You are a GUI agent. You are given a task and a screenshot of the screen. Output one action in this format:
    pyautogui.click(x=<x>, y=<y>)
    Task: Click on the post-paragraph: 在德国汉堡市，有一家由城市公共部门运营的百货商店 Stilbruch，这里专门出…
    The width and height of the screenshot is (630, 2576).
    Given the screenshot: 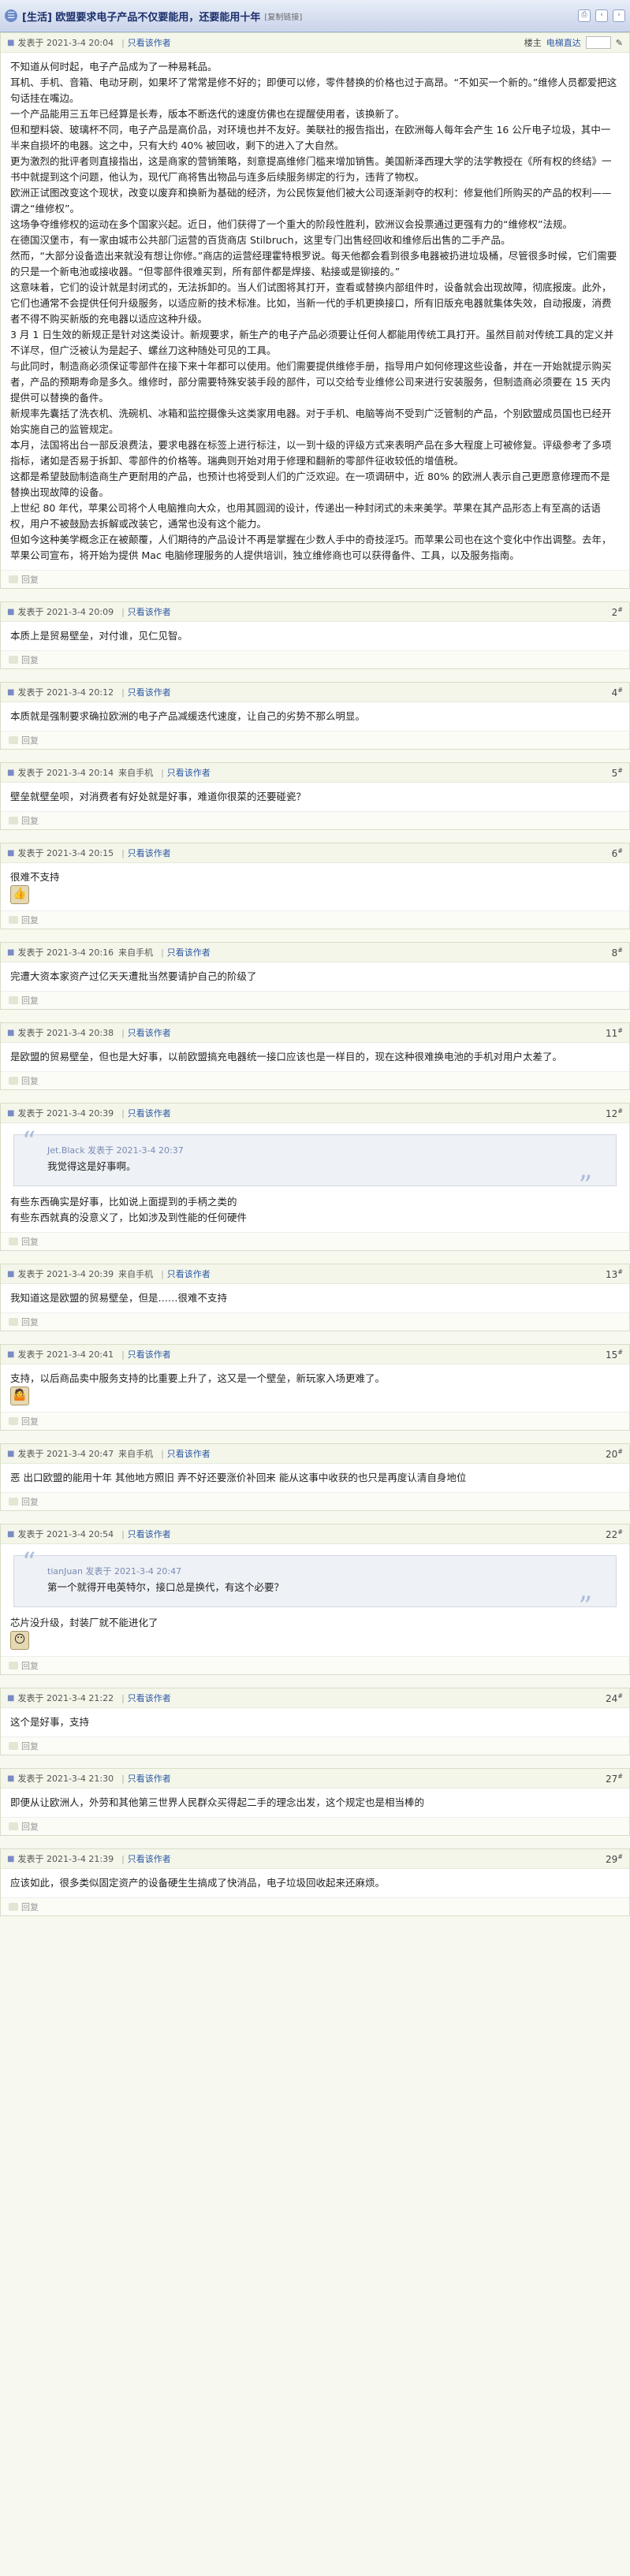 What is the action you would take?
    pyautogui.click(x=260, y=240)
    